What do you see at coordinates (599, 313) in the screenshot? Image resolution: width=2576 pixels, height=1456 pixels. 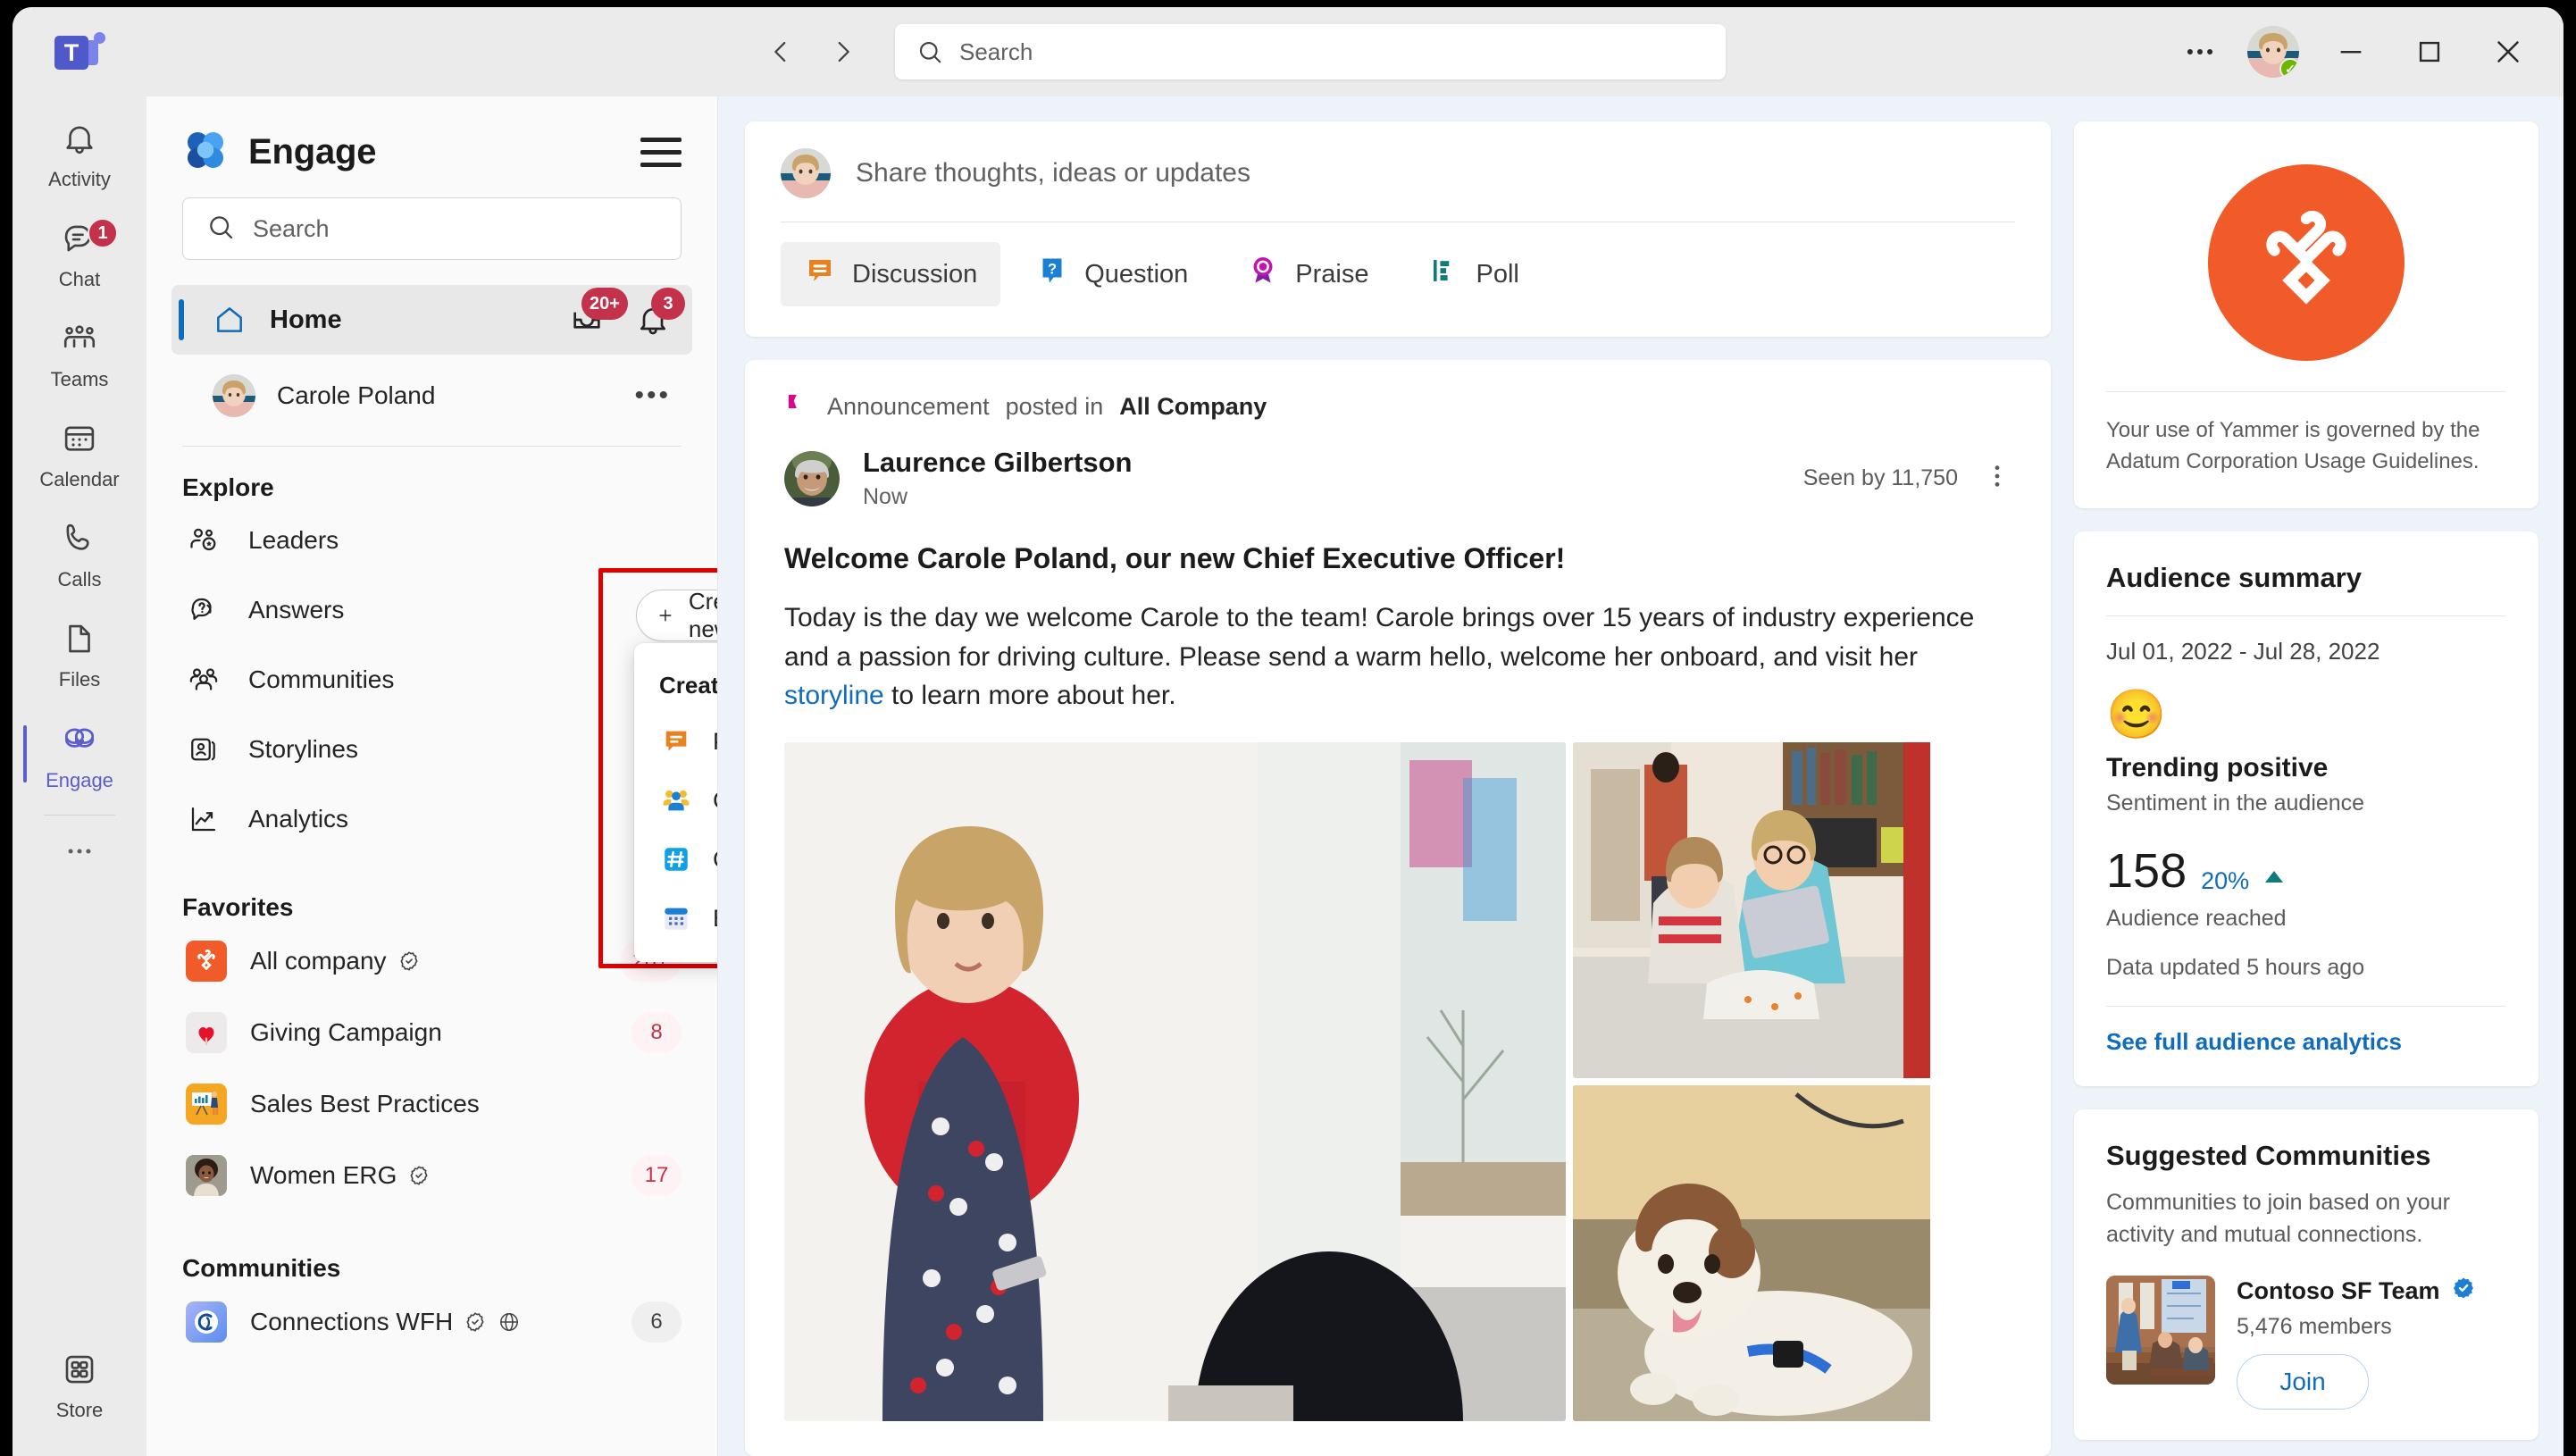 I see `inbox-button: 20+` at bounding box center [599, 313].